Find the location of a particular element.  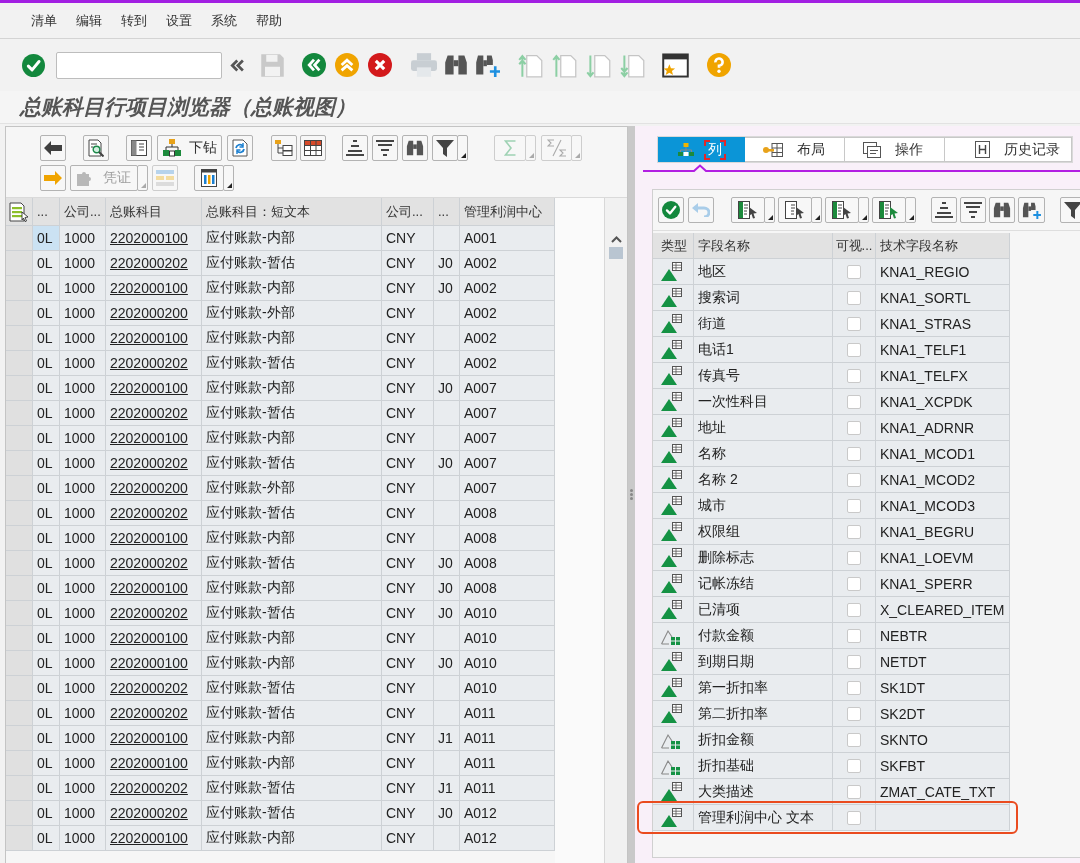

column-header is located at coordinates (19, 212).